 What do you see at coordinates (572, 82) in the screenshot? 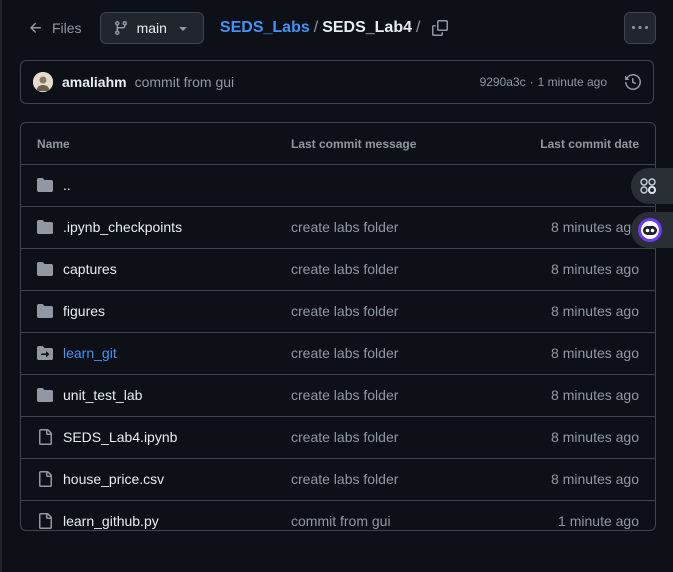
I see `commit-time: 1 minute ago` at bounding box center [572, 82].